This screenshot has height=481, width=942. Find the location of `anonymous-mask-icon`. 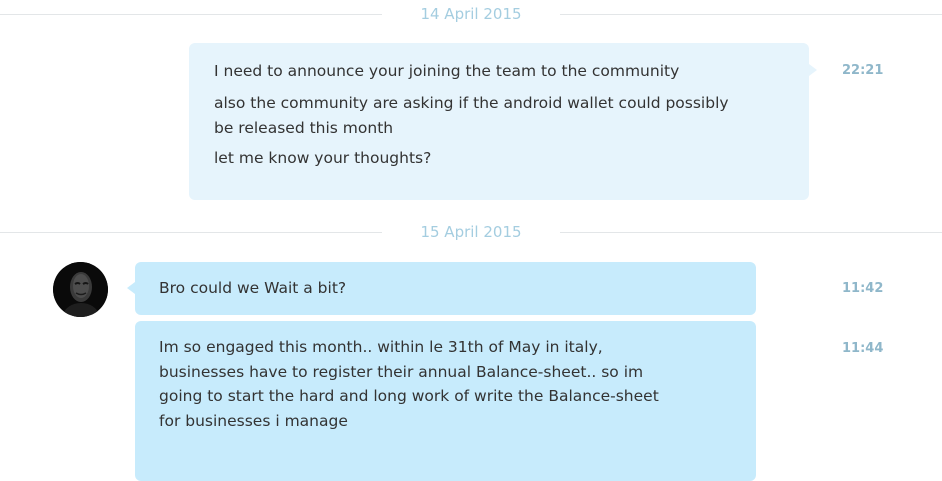

anonymous-mask-icon is located at coordinates (80, 289).